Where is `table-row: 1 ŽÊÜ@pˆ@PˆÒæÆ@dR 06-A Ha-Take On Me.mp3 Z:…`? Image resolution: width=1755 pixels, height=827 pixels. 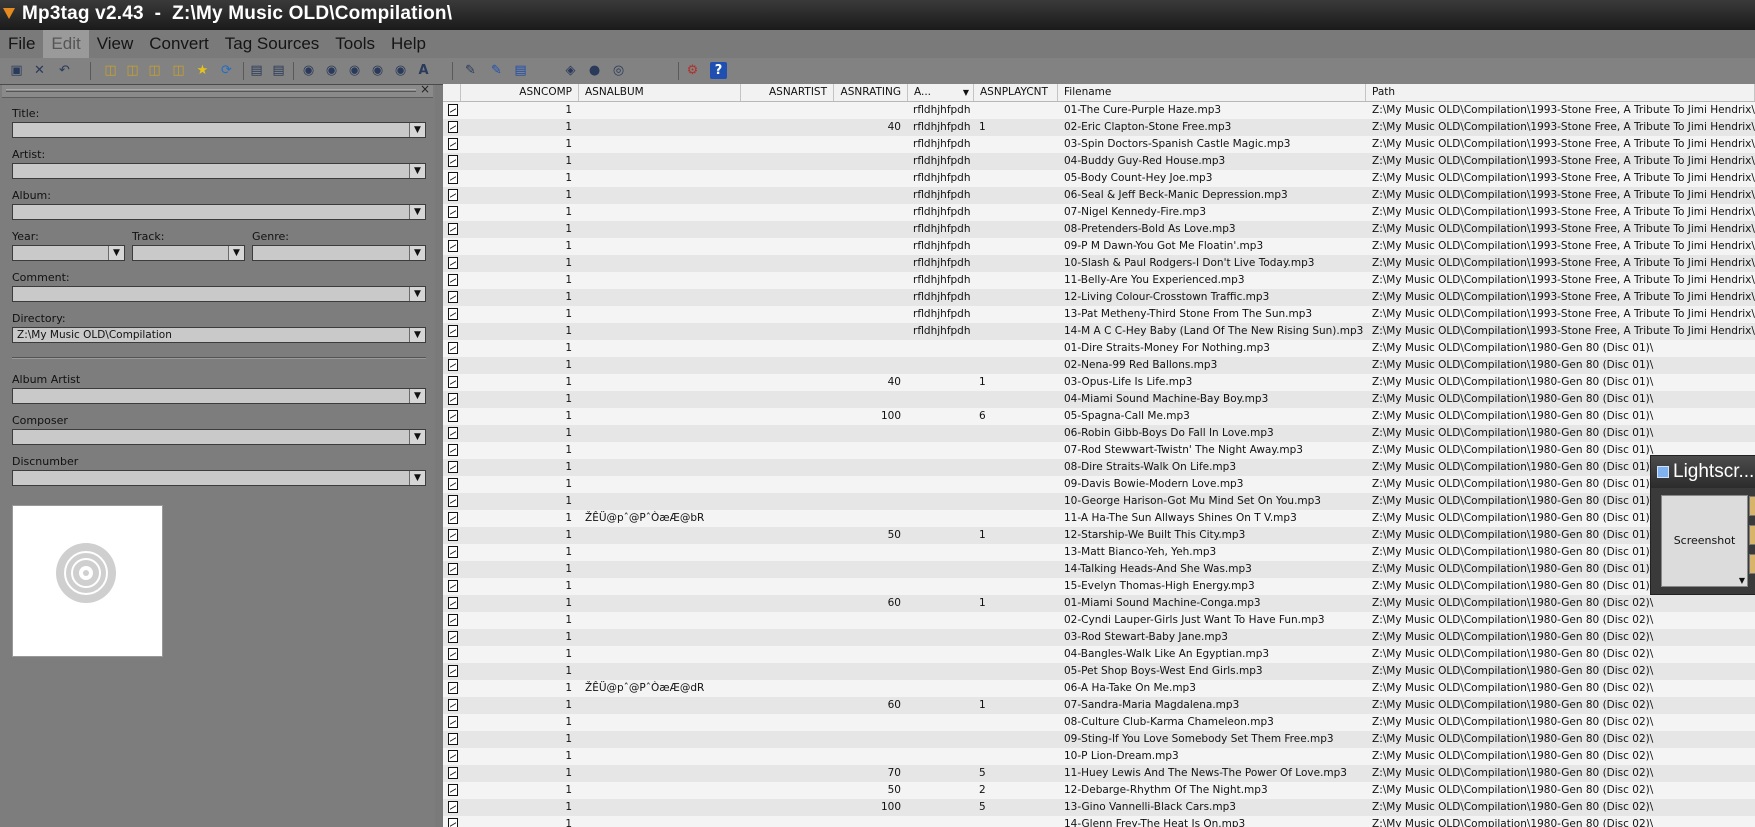 table-row: 1 ŽÊÜ@pˆ@PˆÒæÆ@dR 06-A Ha-Take On Me.mp3 Z:… is located at coordinates (1099, 688).